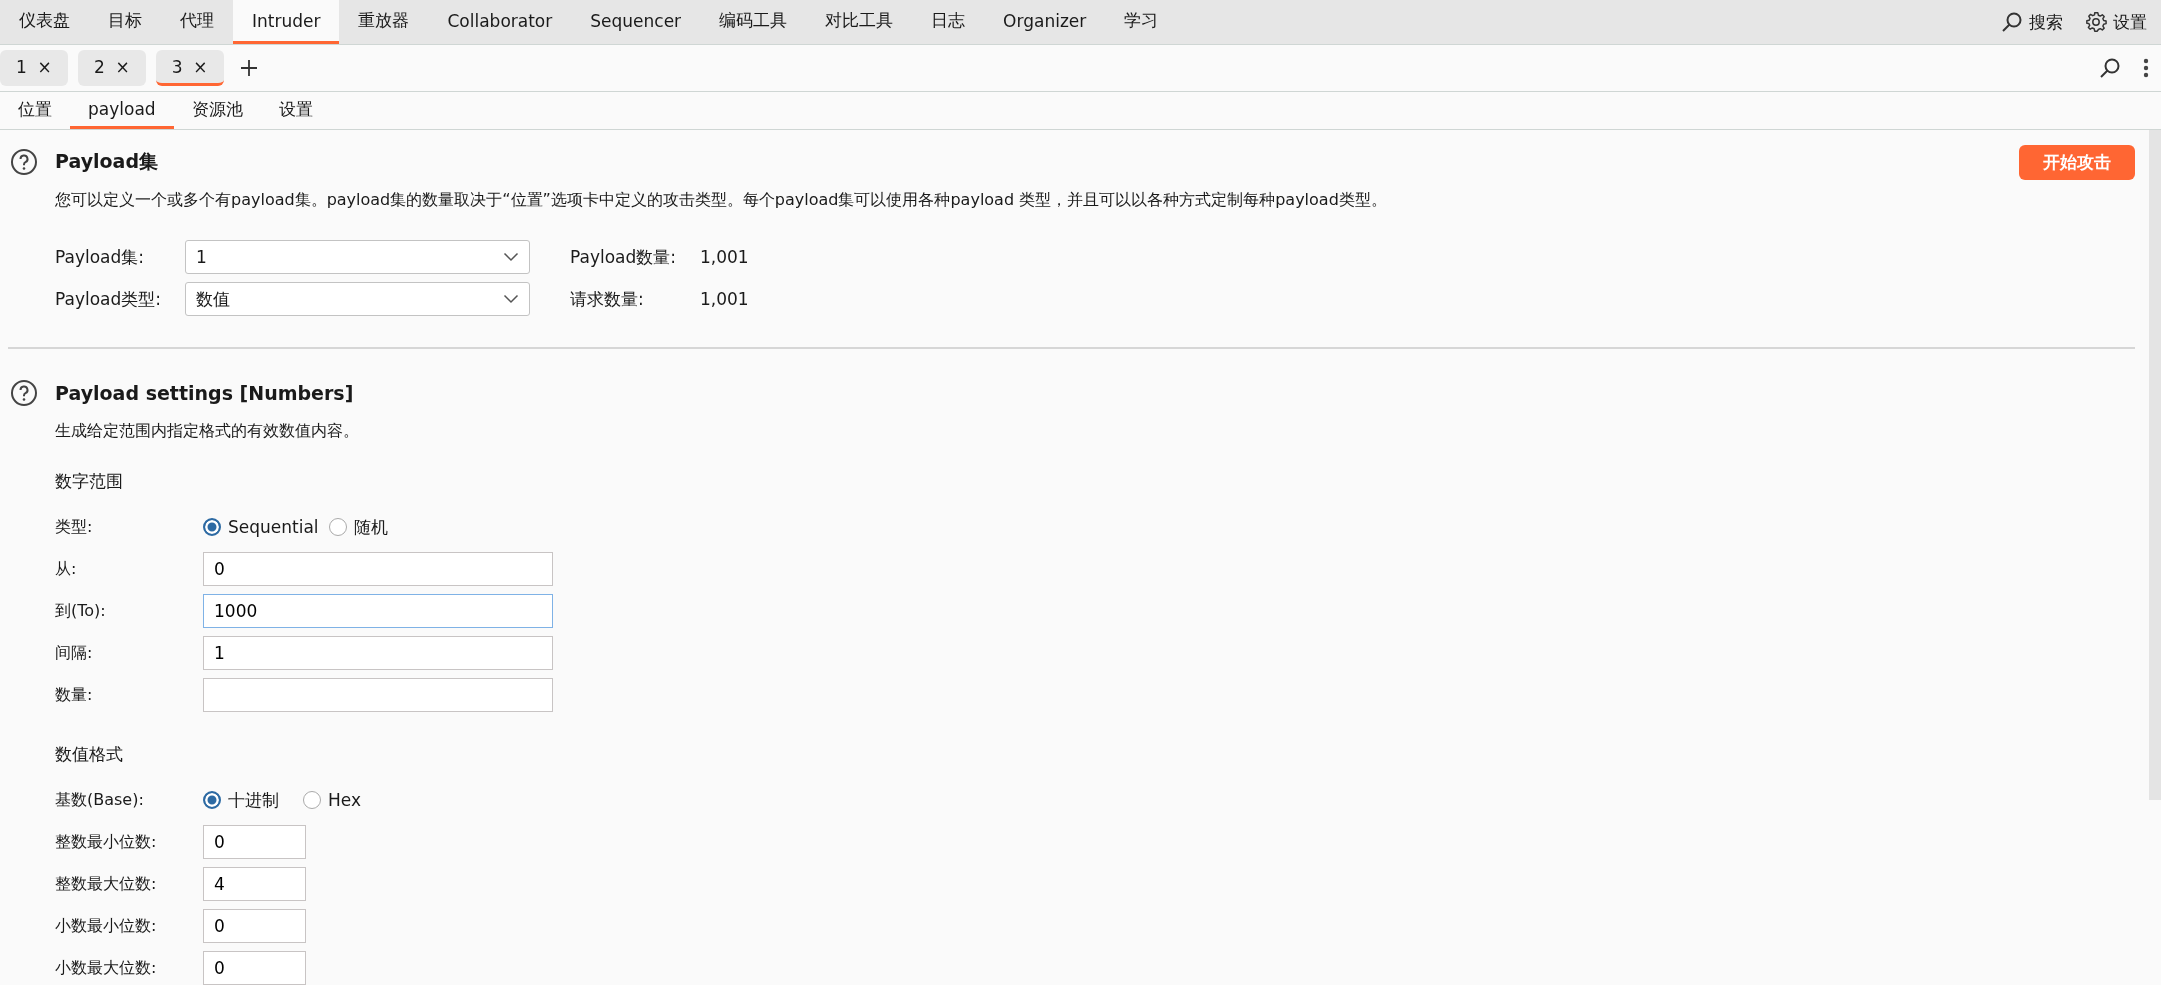 The width and height of the screenshot is (2161, 985). What do you see at coordinates (753, 22) in the screenshot?
I see `menu-tab: 编码工具` at bounding box center [753, 22].